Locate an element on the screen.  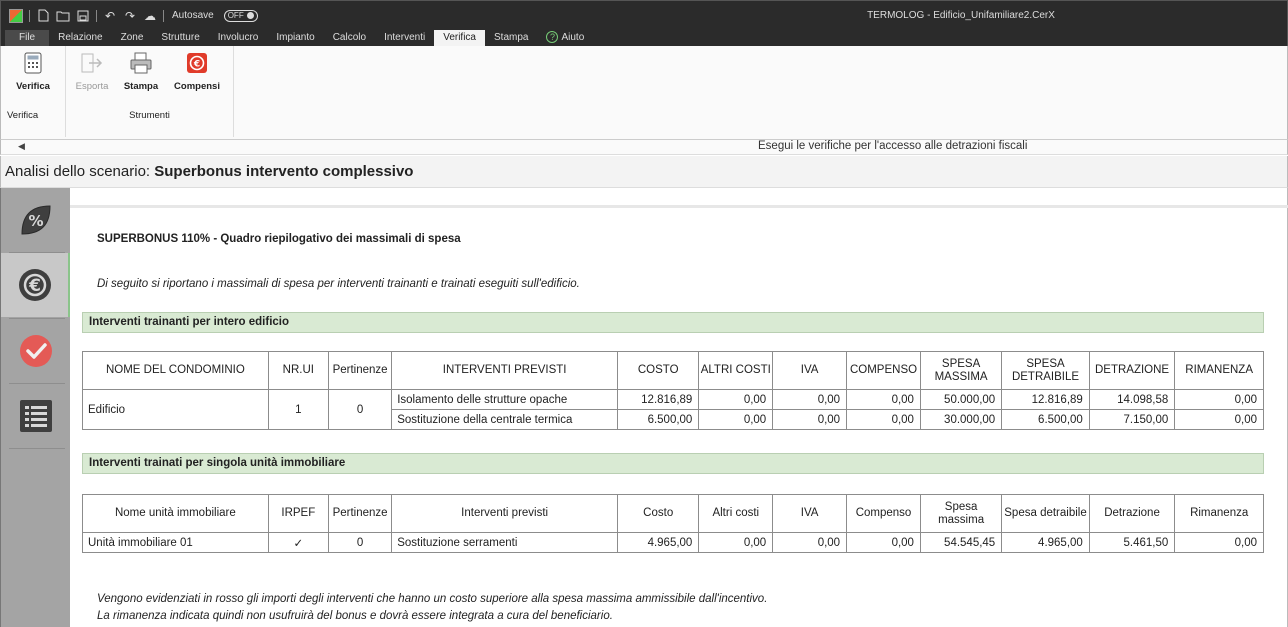
detrazione: 7.150,00 is located at coordinates (1132, 419).